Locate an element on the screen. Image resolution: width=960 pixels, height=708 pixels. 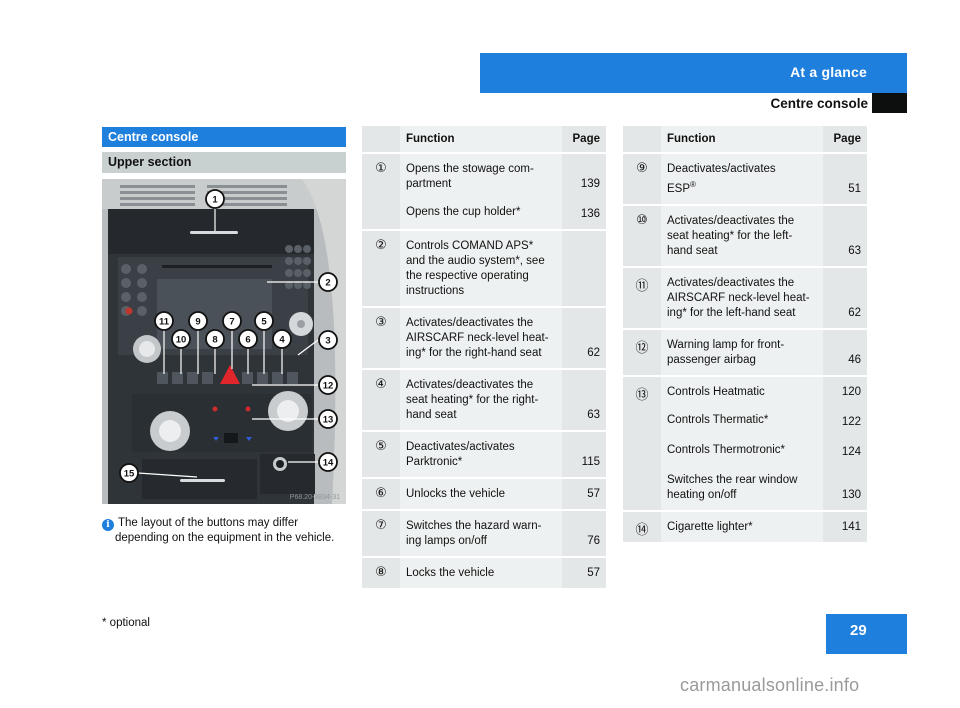
page-ref is located at coordinates (581, 298).